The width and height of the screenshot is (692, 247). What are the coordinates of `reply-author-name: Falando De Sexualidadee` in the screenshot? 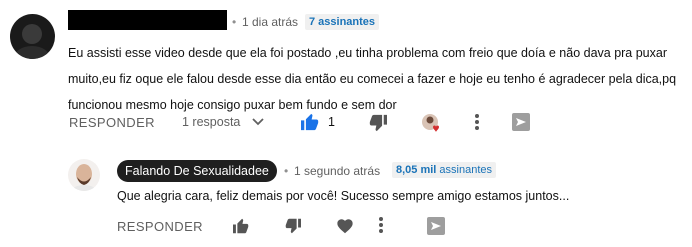 It's located at (197, 171).